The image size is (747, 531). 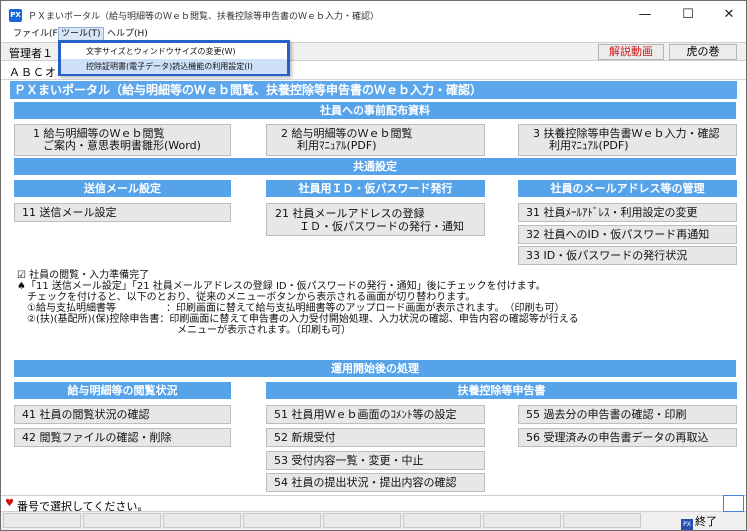 What do you see at coordinates (703, 52) in the screenshot?
I see `guide-button: 虎の巻` at bounding box center [703, 52].